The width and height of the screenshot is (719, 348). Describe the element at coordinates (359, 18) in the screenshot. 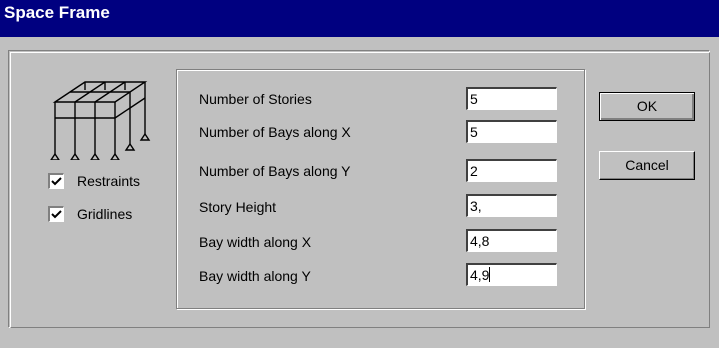

I see `title-bar: Space Frame` at that location.